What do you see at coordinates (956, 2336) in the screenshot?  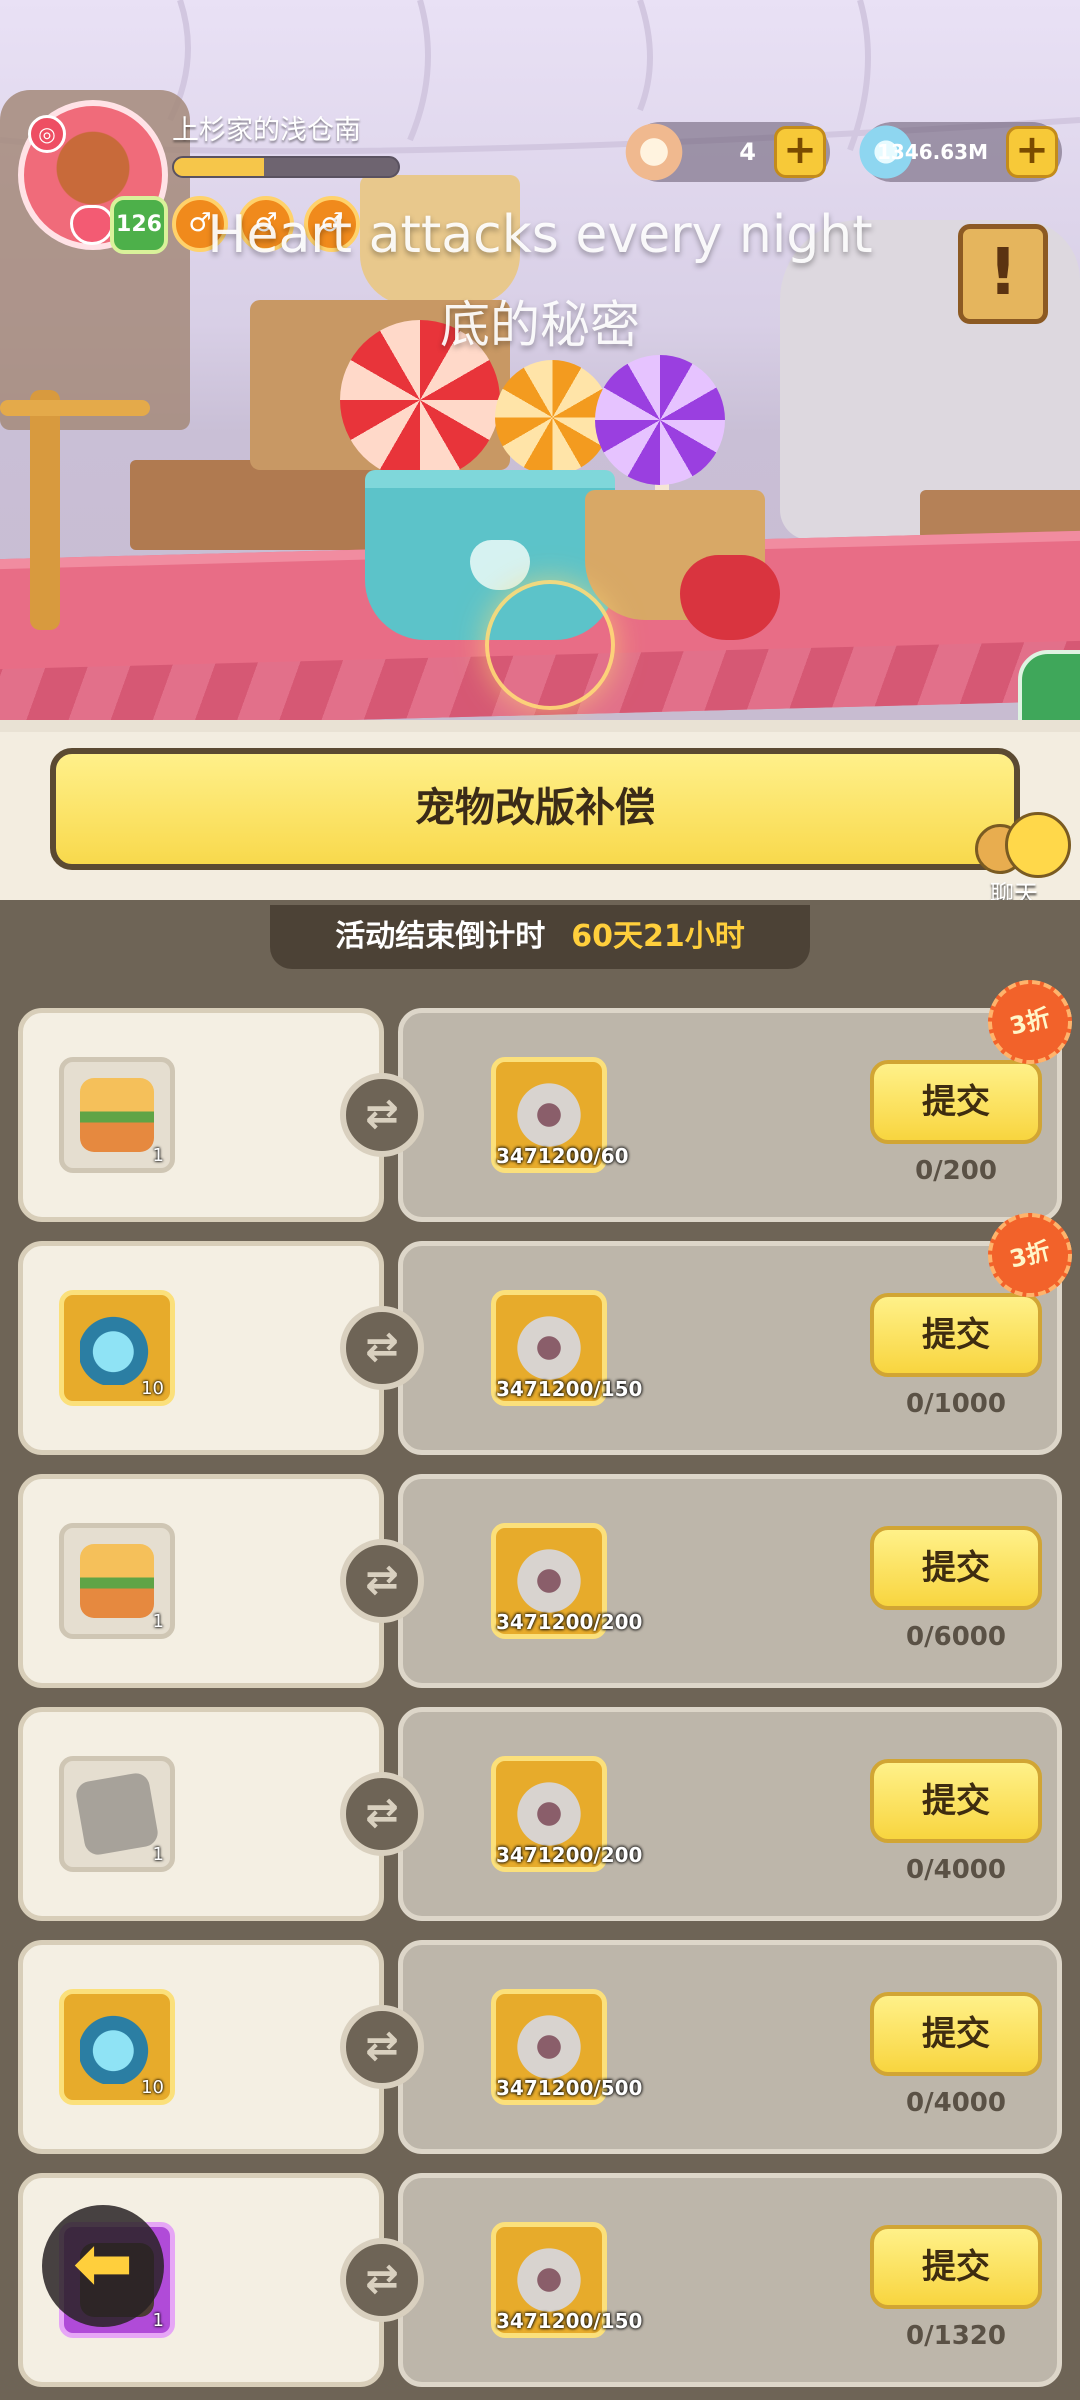 I see `submit-progress: 0/1320` at bounding box center [956, 2336].